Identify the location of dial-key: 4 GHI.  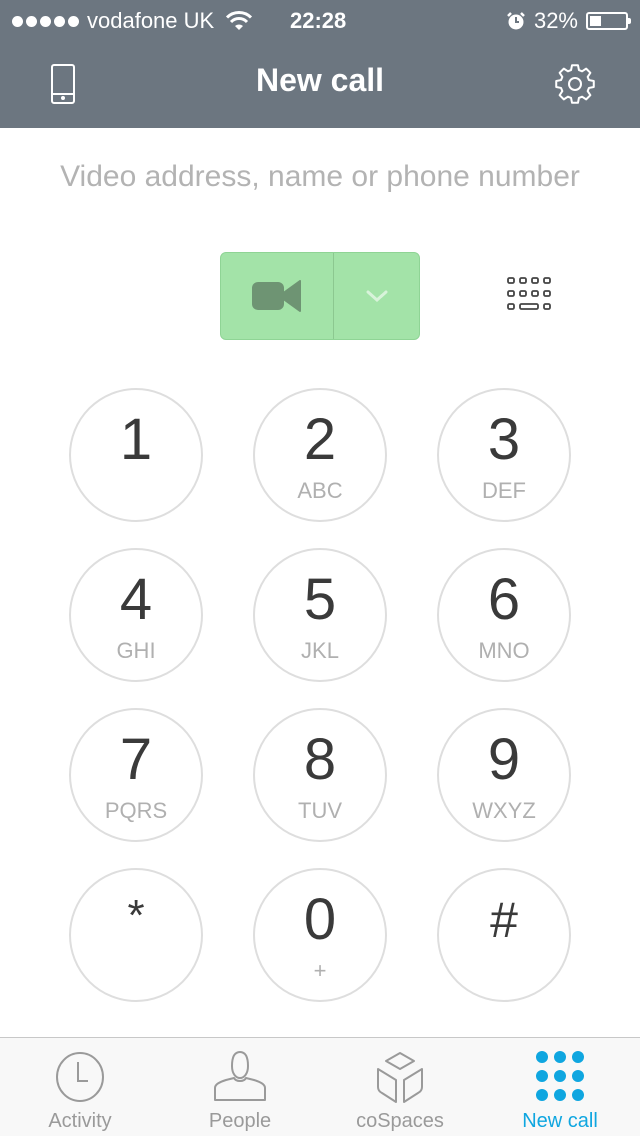
(136, 615).